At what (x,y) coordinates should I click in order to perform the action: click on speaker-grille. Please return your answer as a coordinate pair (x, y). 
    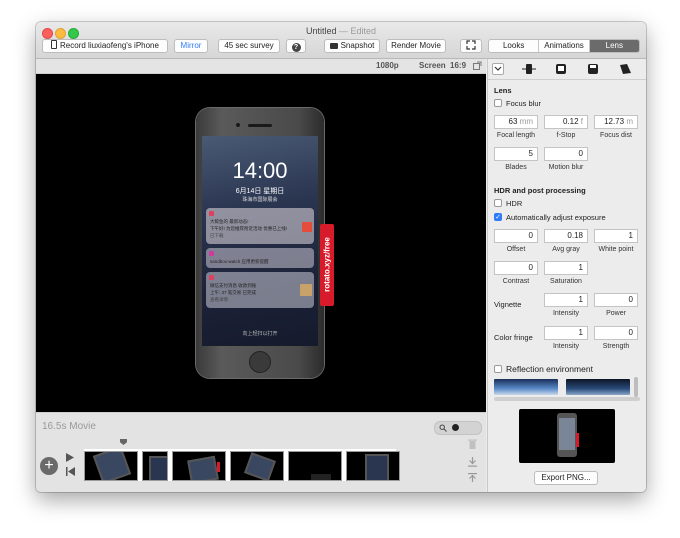
    Looking at the image, I should click on (260, 125).